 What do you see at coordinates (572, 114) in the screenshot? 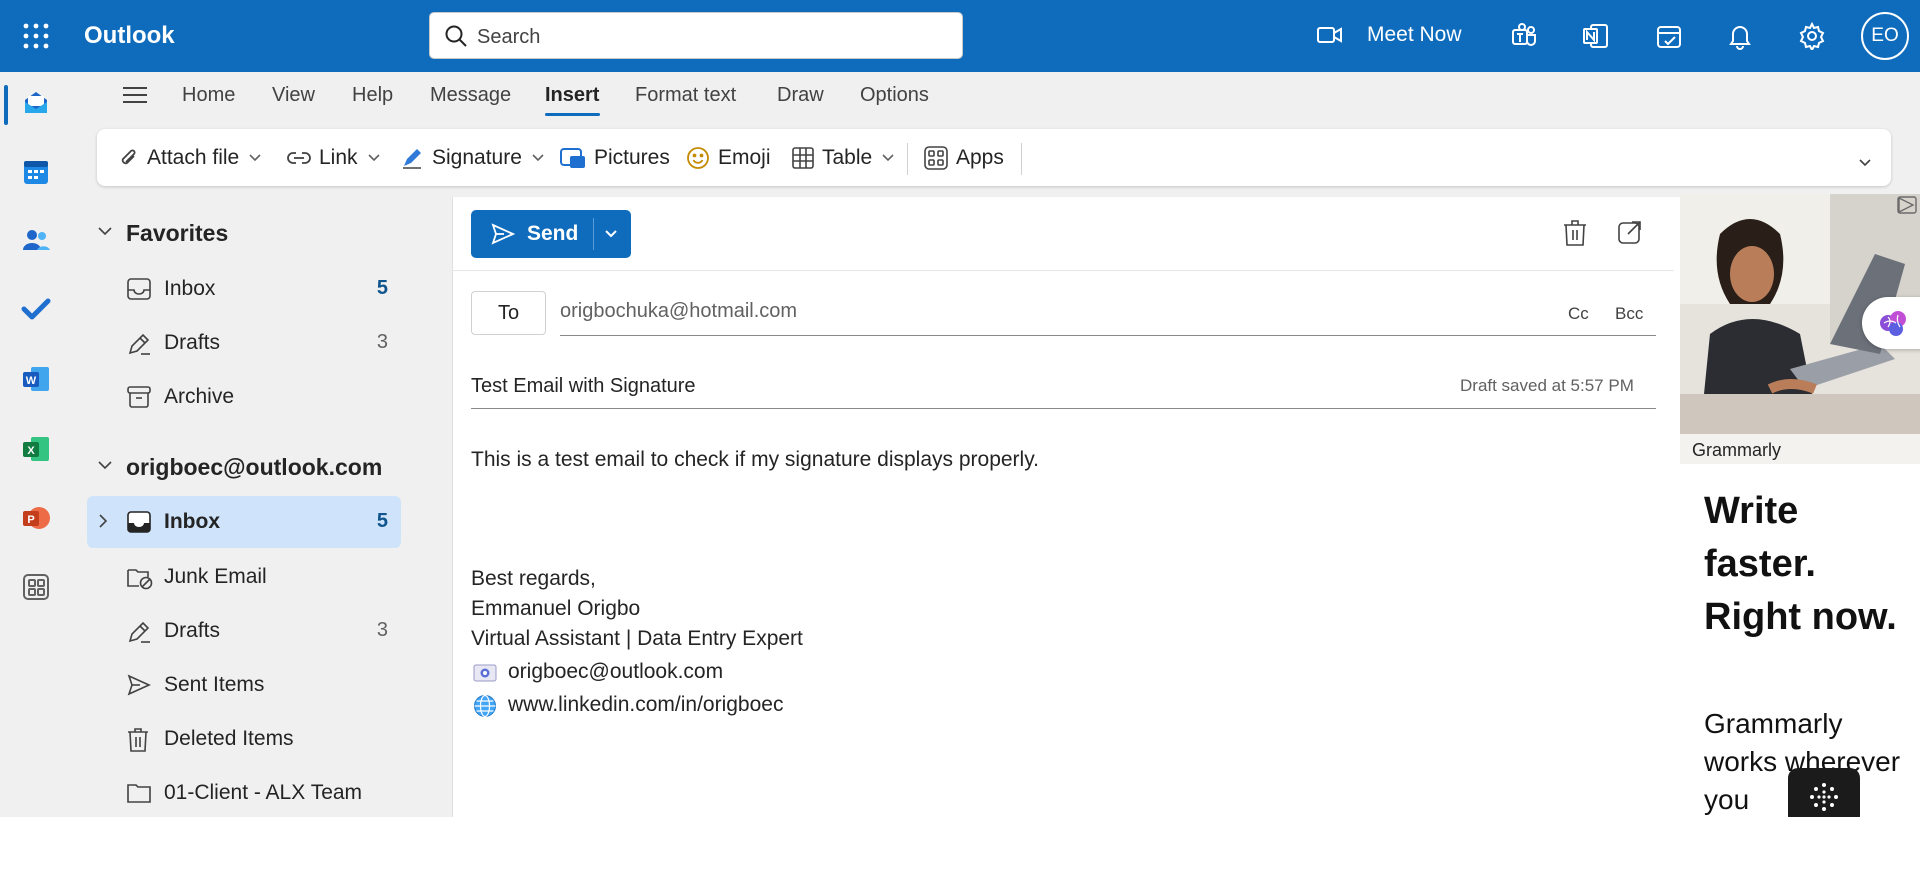
I see `active-tab-underline` at bounding box center [572, 114].